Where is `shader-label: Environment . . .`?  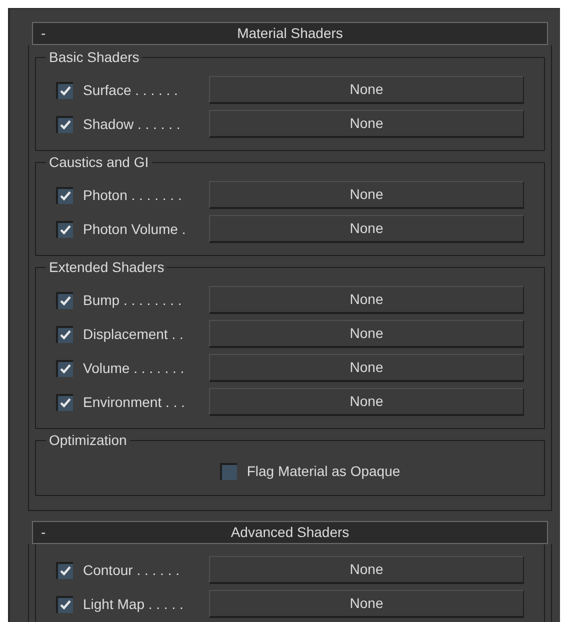
shader-label: Environment . . . is located at coordinates (134, 402).